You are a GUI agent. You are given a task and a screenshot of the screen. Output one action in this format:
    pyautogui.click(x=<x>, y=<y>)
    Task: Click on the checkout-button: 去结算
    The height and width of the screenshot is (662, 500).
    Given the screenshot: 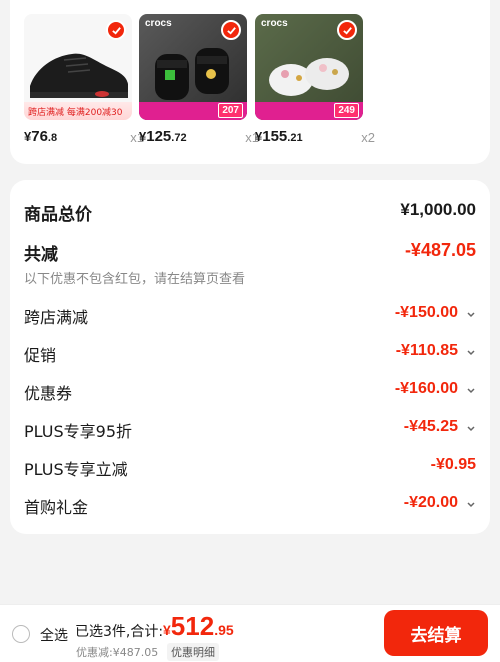 What is the action you would take?
    pyautogui.click(x=436, y=633)
    